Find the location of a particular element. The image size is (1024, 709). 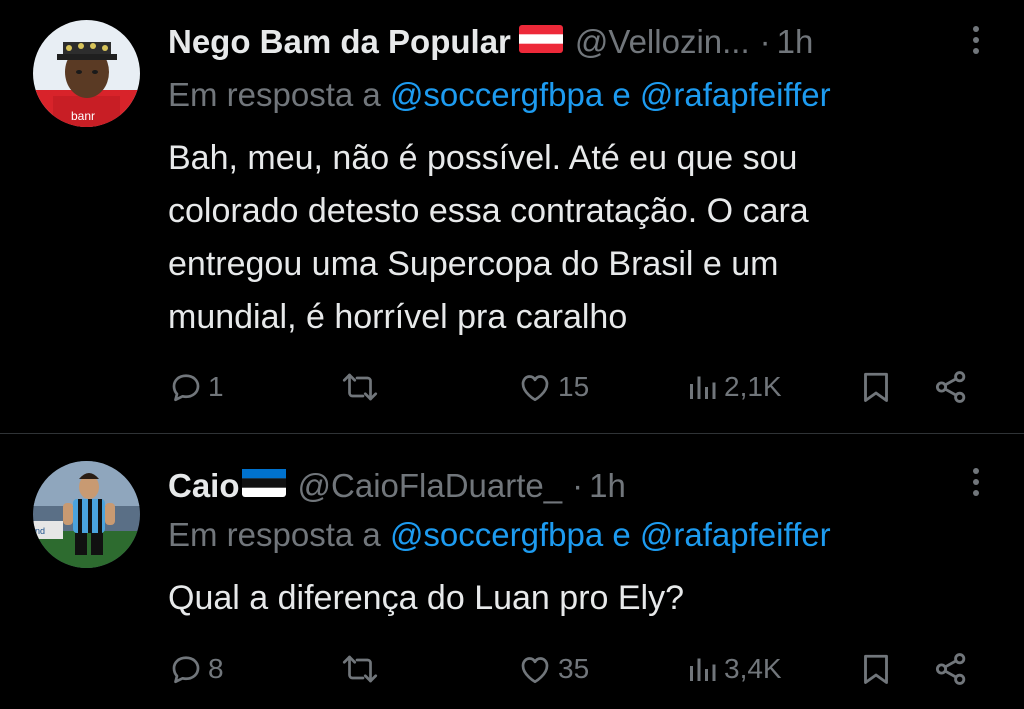

views-button: 2,1K is located at coordinates (733, 387).